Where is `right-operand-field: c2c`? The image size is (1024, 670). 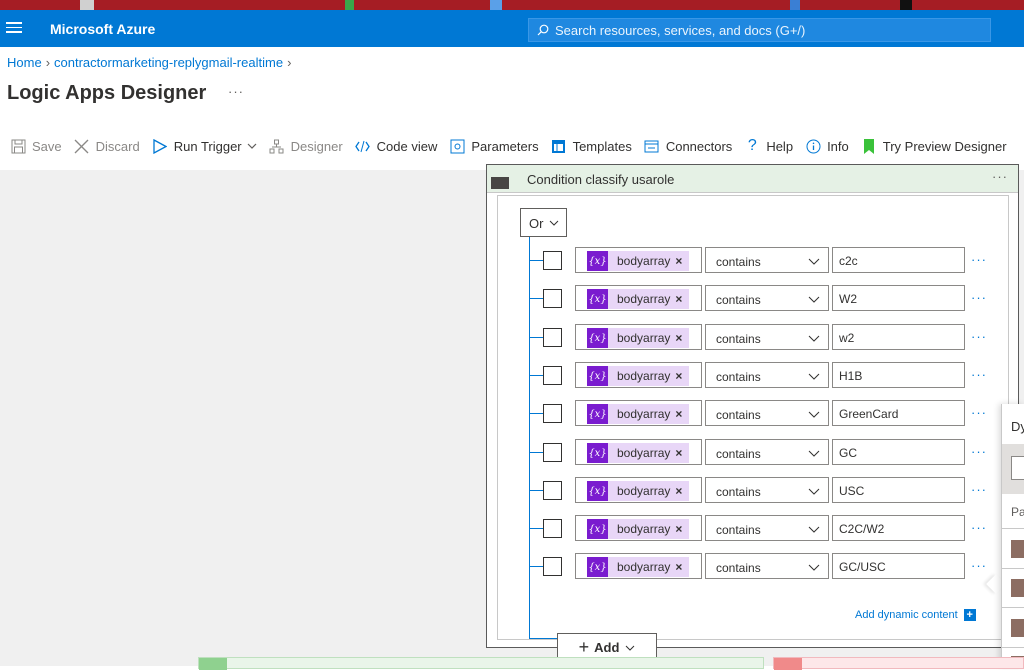 right-operand-field: c2c is located at coordinates (898, 260).